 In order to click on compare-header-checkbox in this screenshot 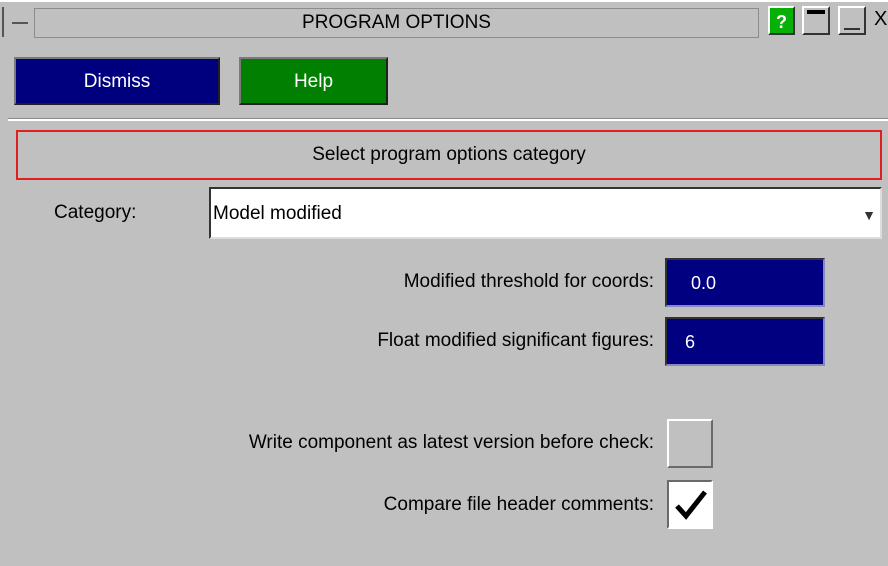, I will do `click(690, 504)`.